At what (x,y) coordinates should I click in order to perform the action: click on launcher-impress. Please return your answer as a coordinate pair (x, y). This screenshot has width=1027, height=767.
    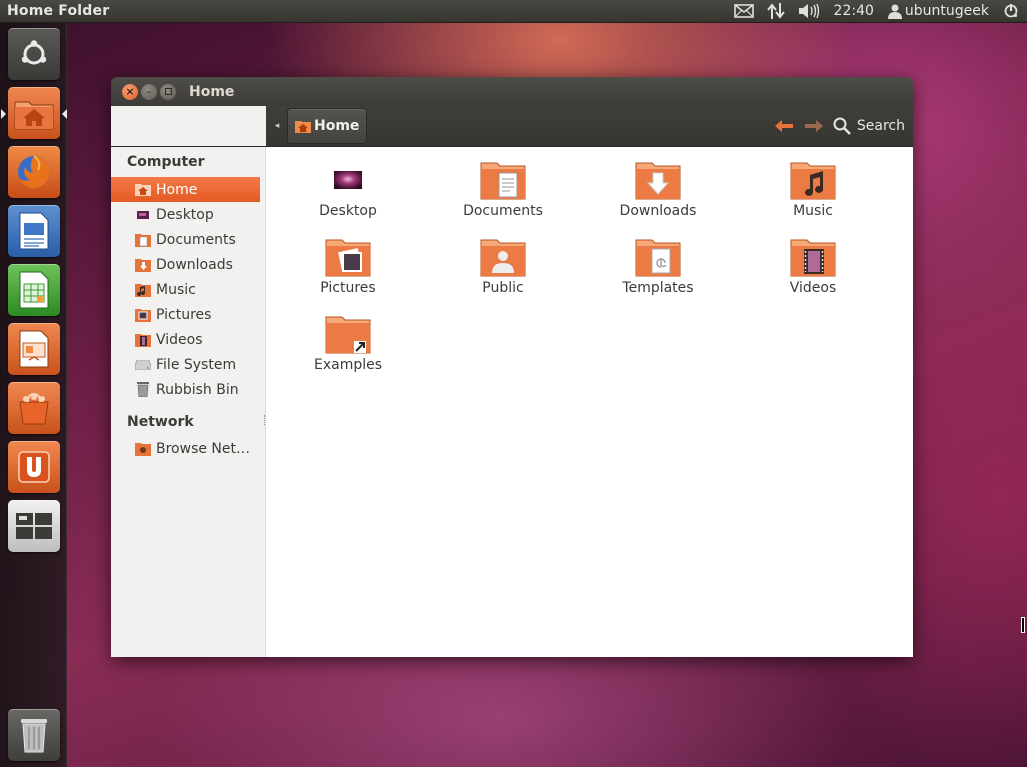
    Looking at the image, I should click on (34, 349).